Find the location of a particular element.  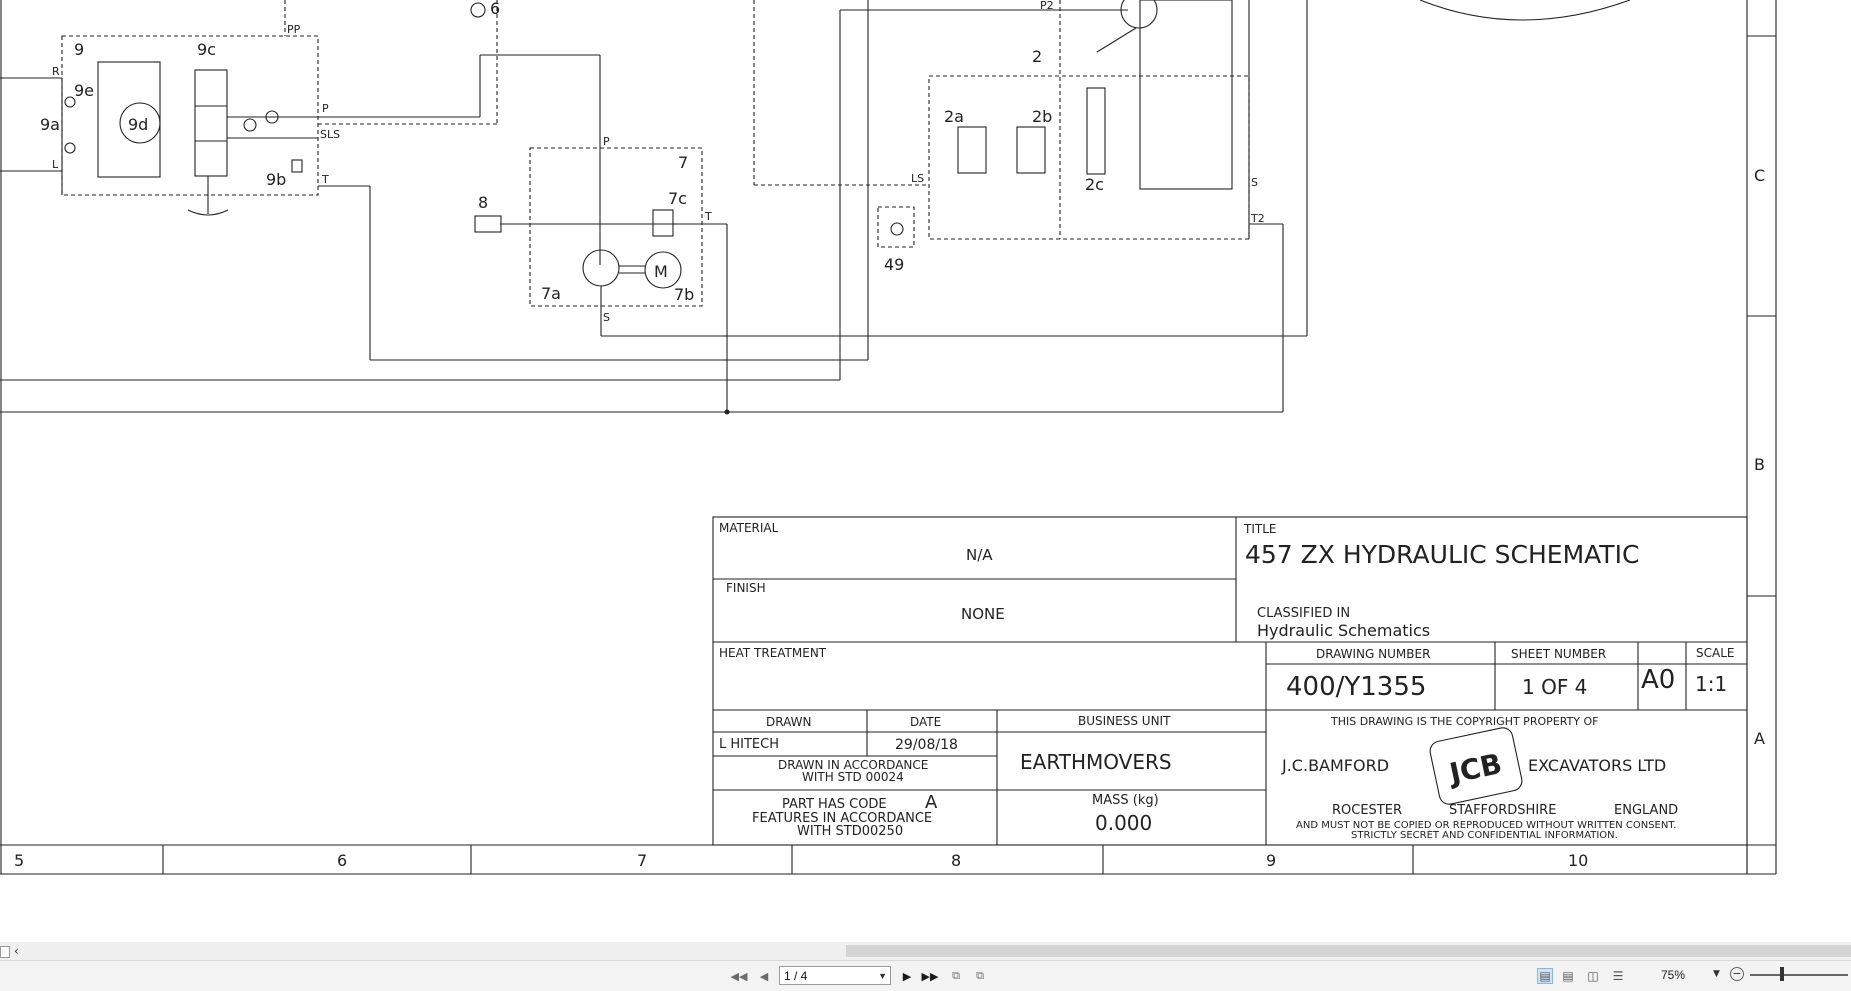

column-number-10: 10 is located at coordinates (1578, 860).